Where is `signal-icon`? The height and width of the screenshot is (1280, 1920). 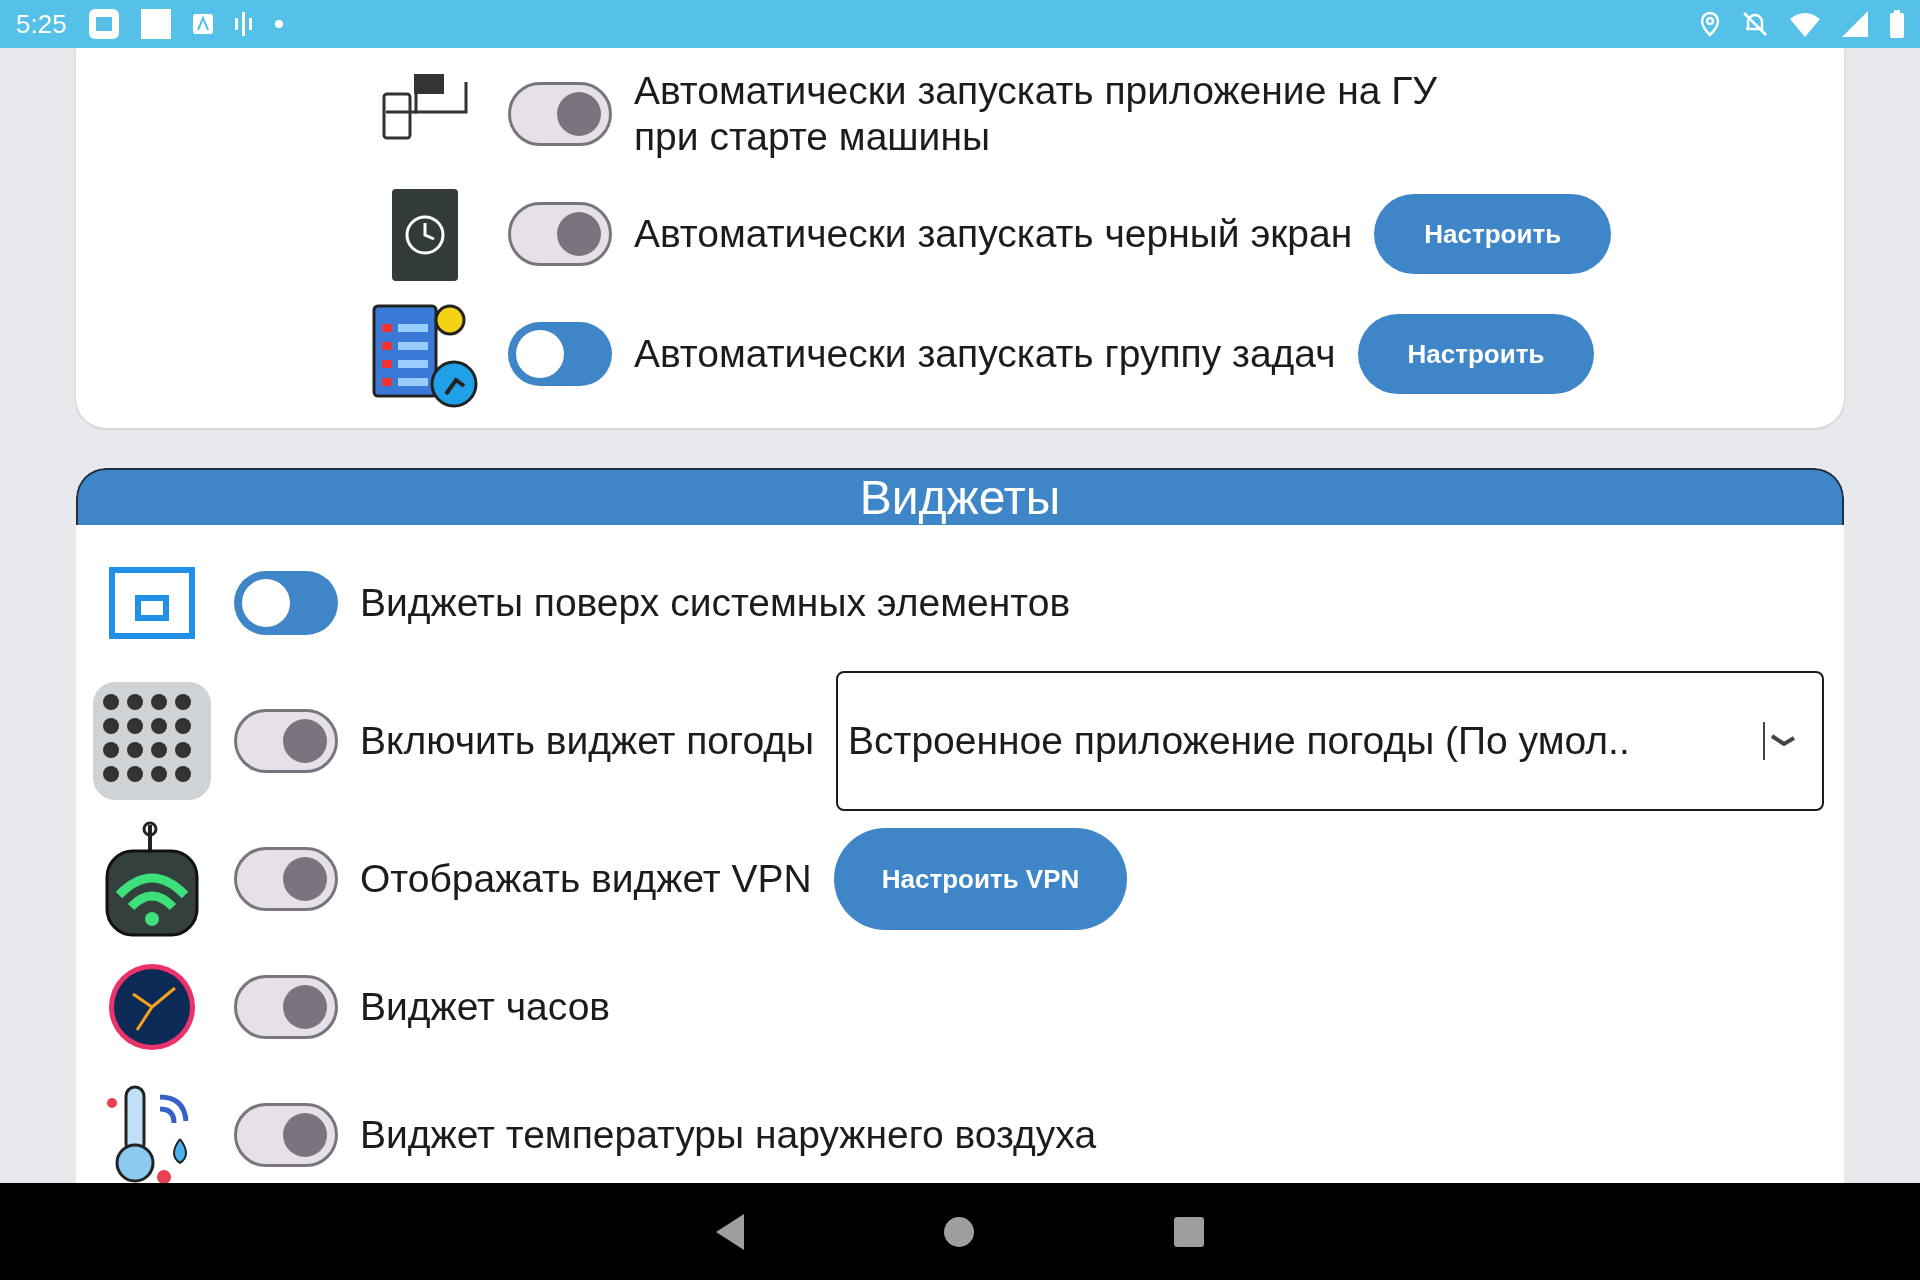
signal-icon is located at coordinates (1855, 24).